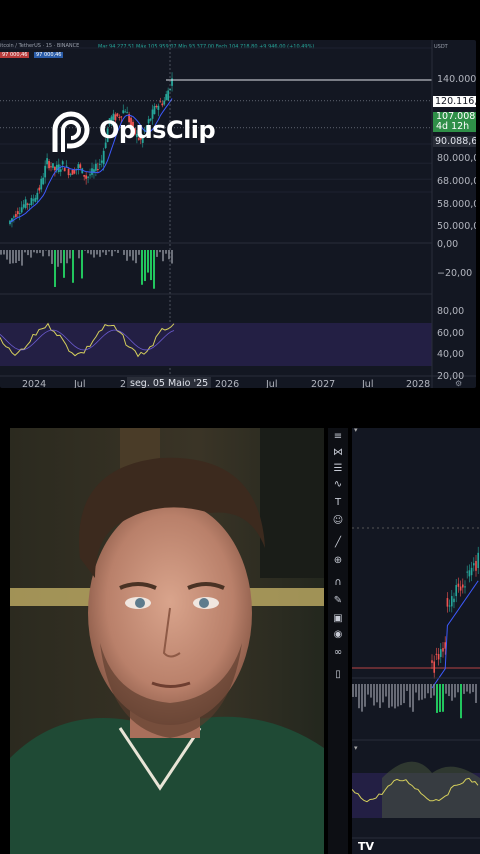 The width and height of the screenshot is (480, 854). What do you see at coordinates (338, 437) in the screenshot?
I see `hamburger-lines-icon: ≡` at bounding box center [338, 437].